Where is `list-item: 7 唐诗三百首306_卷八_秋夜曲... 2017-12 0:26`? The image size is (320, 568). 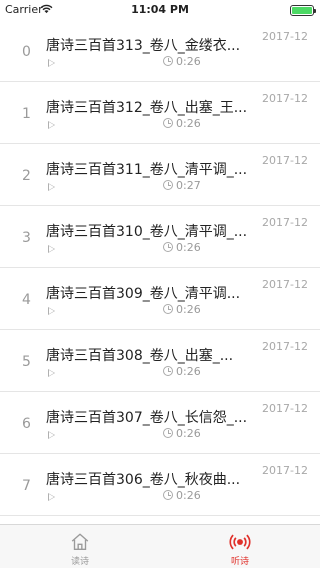
list-item: 7 唐诗三百首306_卷八_秋夜曲... 2017-12 0:26 is located at coordinates (160, 485).